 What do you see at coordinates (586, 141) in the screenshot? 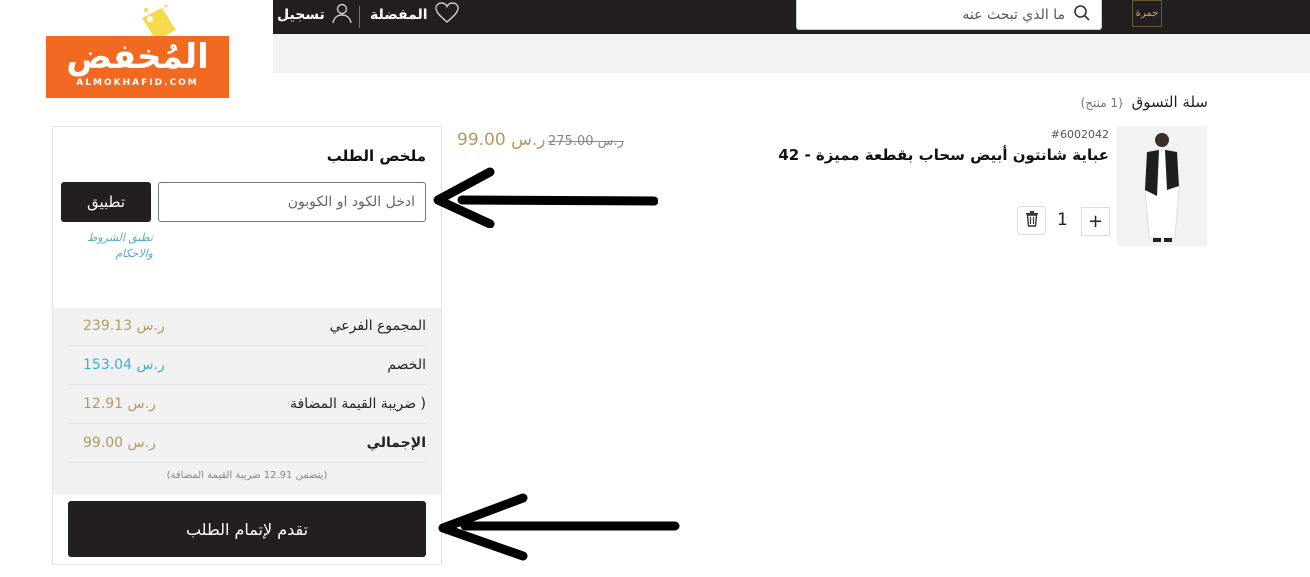
I see `product-old-price: ر.س 275.00` at bounding box center [586, 141].